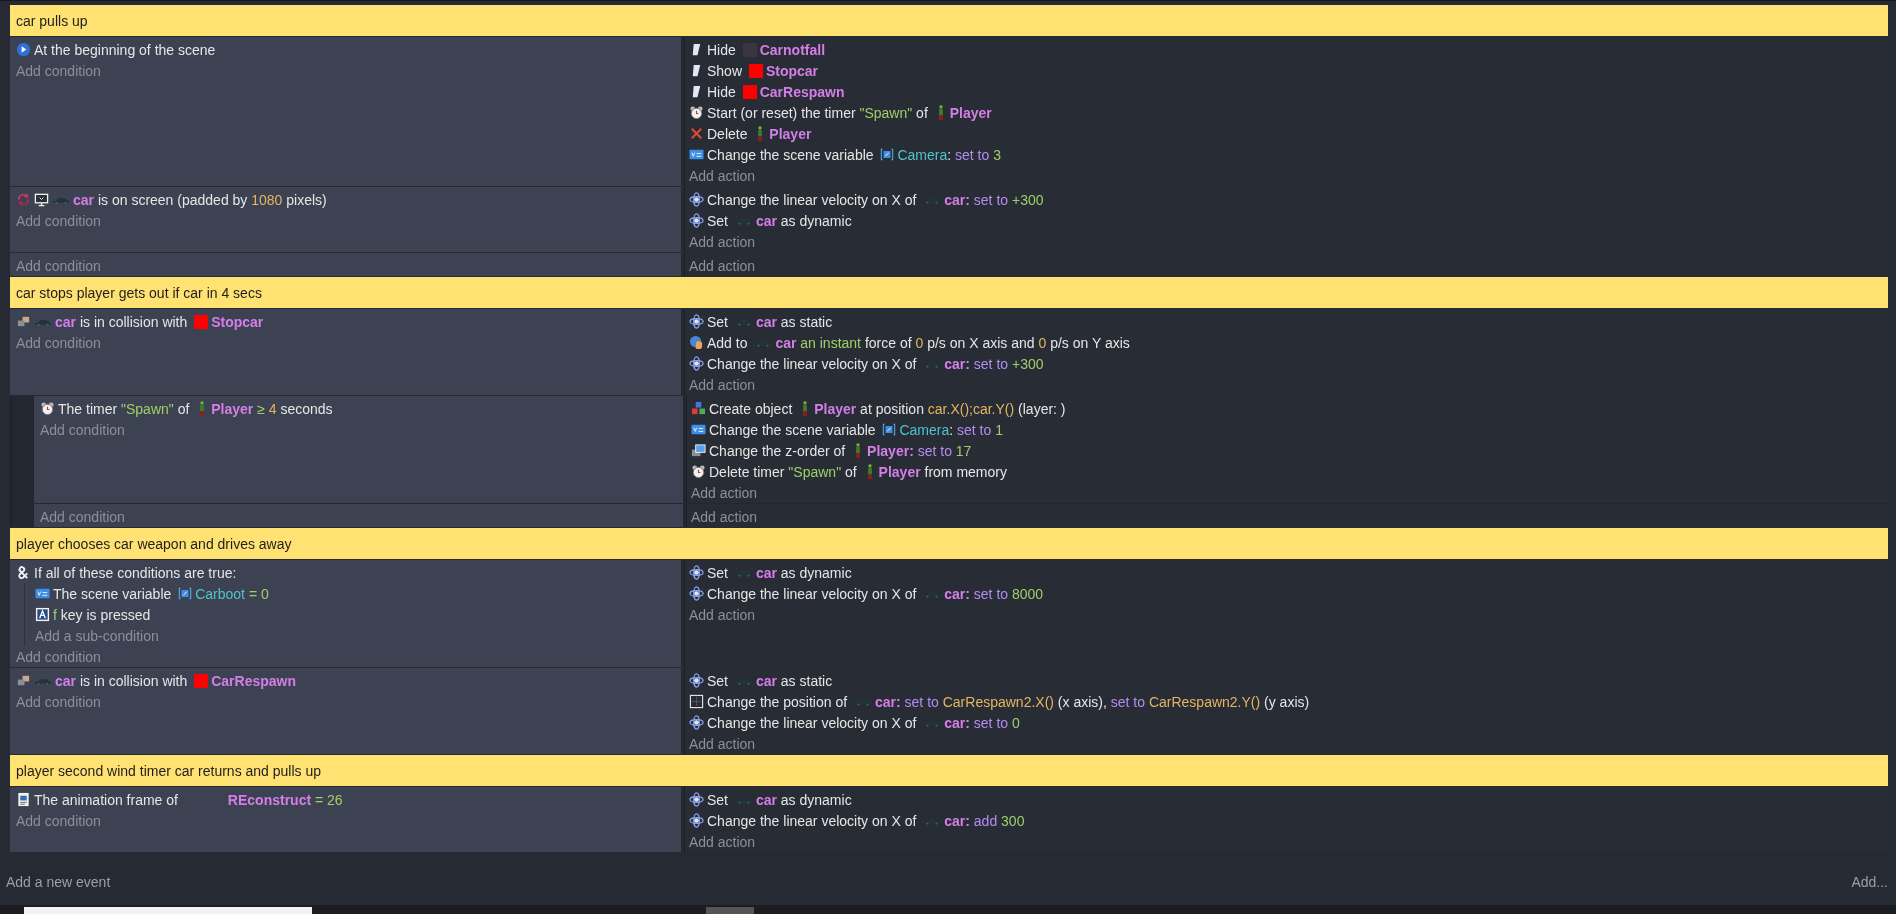 The image size is (1896, 914). I want to click on delete-icon, so click(696, 133).